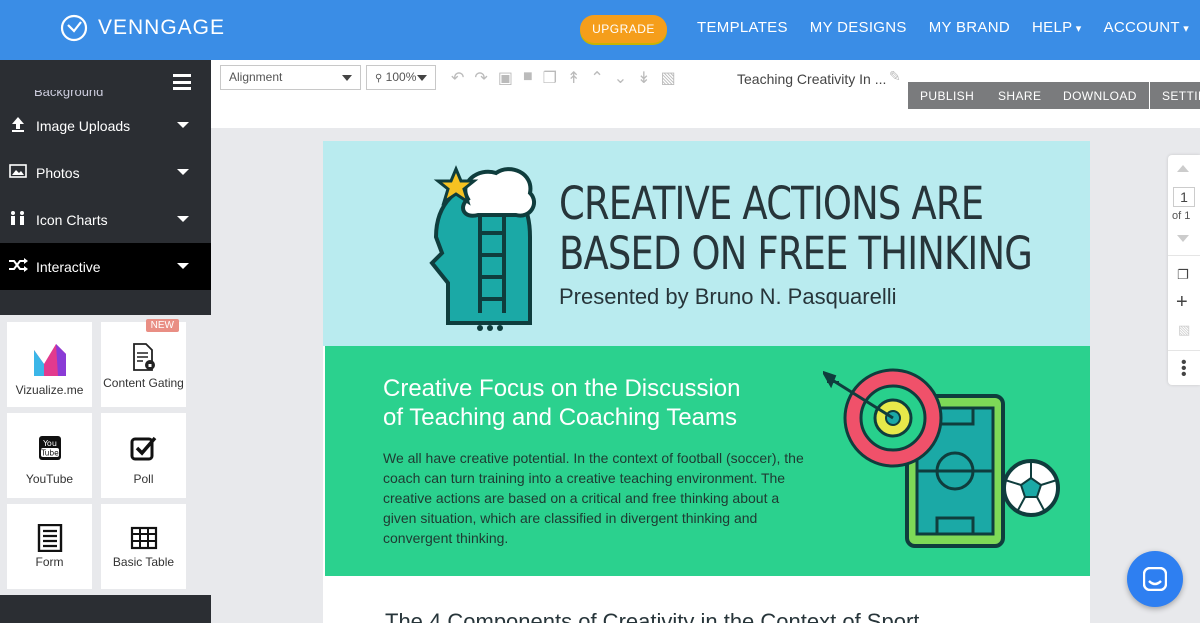 This screenshot has width=1200, height=623. I want to click on upgrade-button: UPGRADE, so click(623, 29).